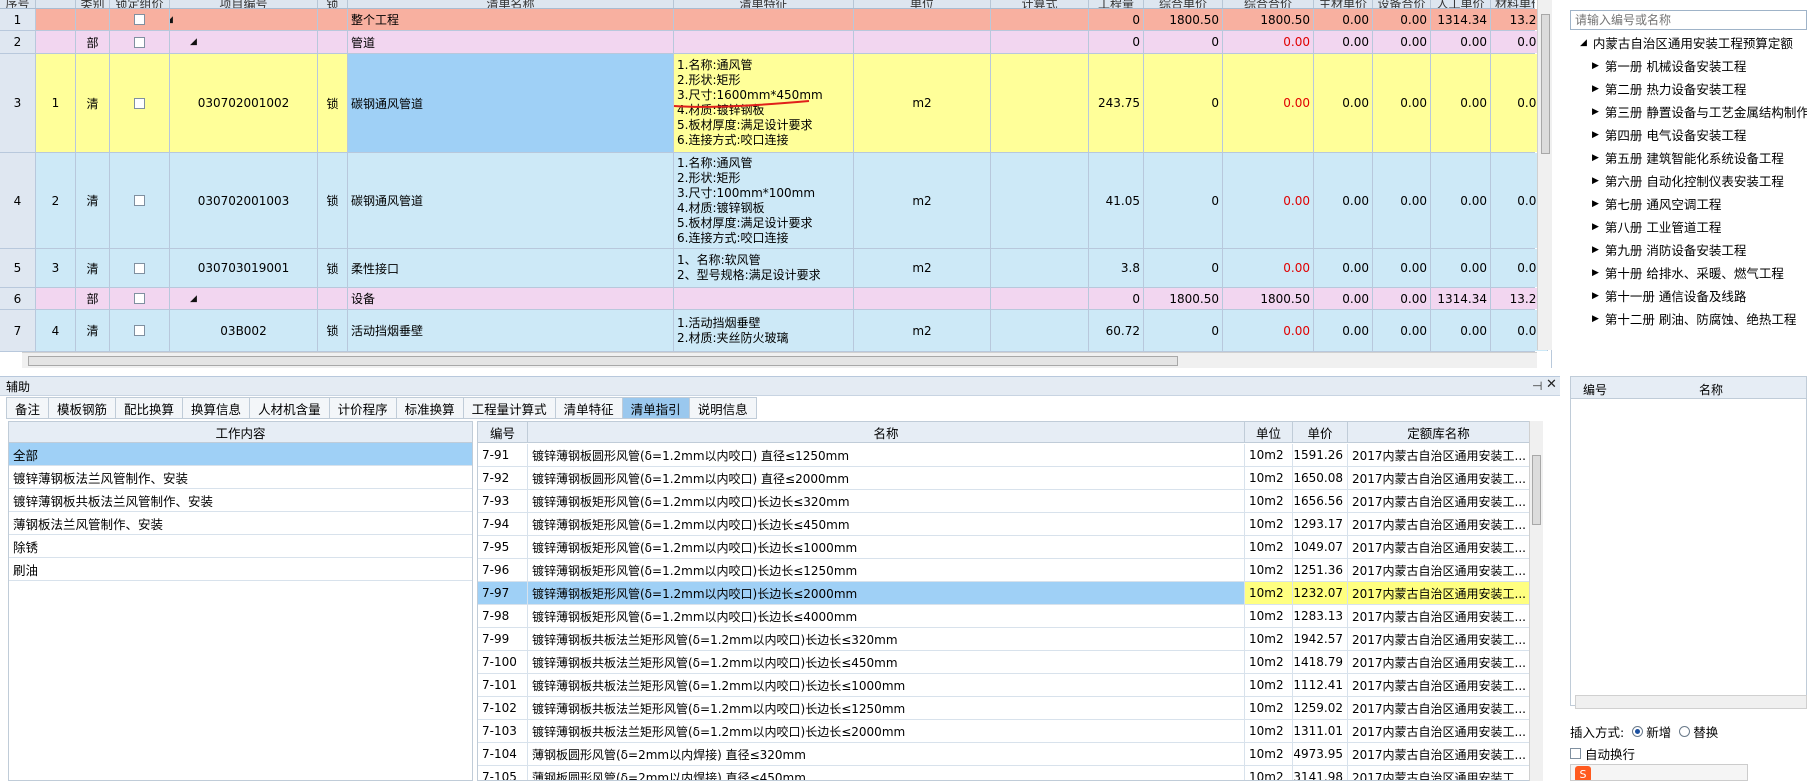 The image size is (1807, 781). I want to click on cell-price: 0, so click(1183, 42).